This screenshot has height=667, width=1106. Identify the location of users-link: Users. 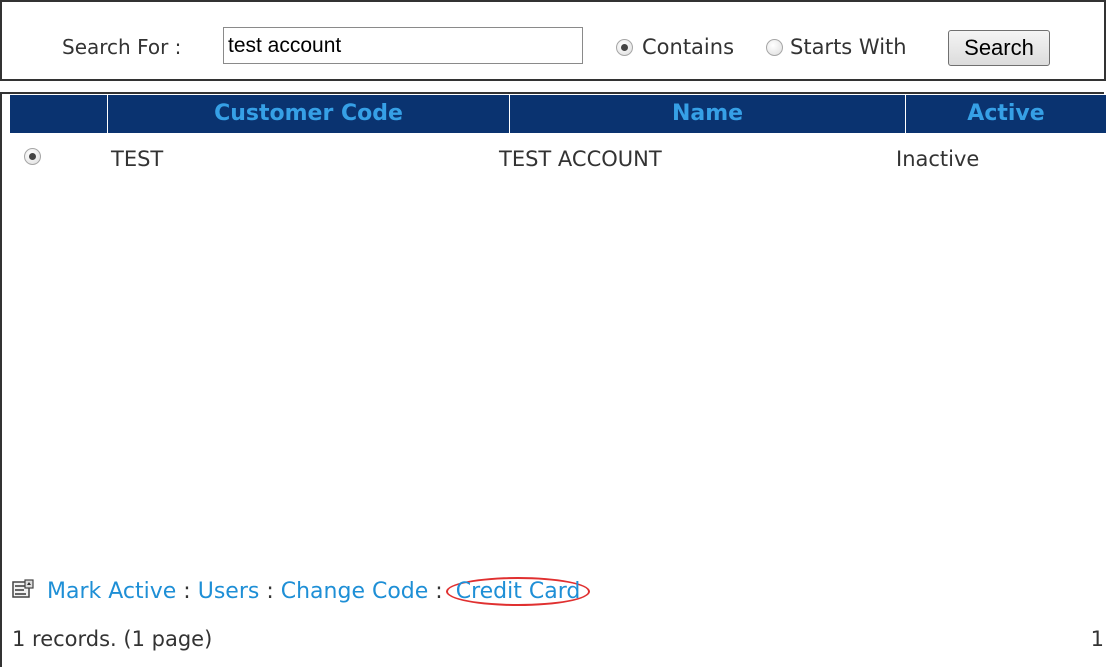
(229, 591).